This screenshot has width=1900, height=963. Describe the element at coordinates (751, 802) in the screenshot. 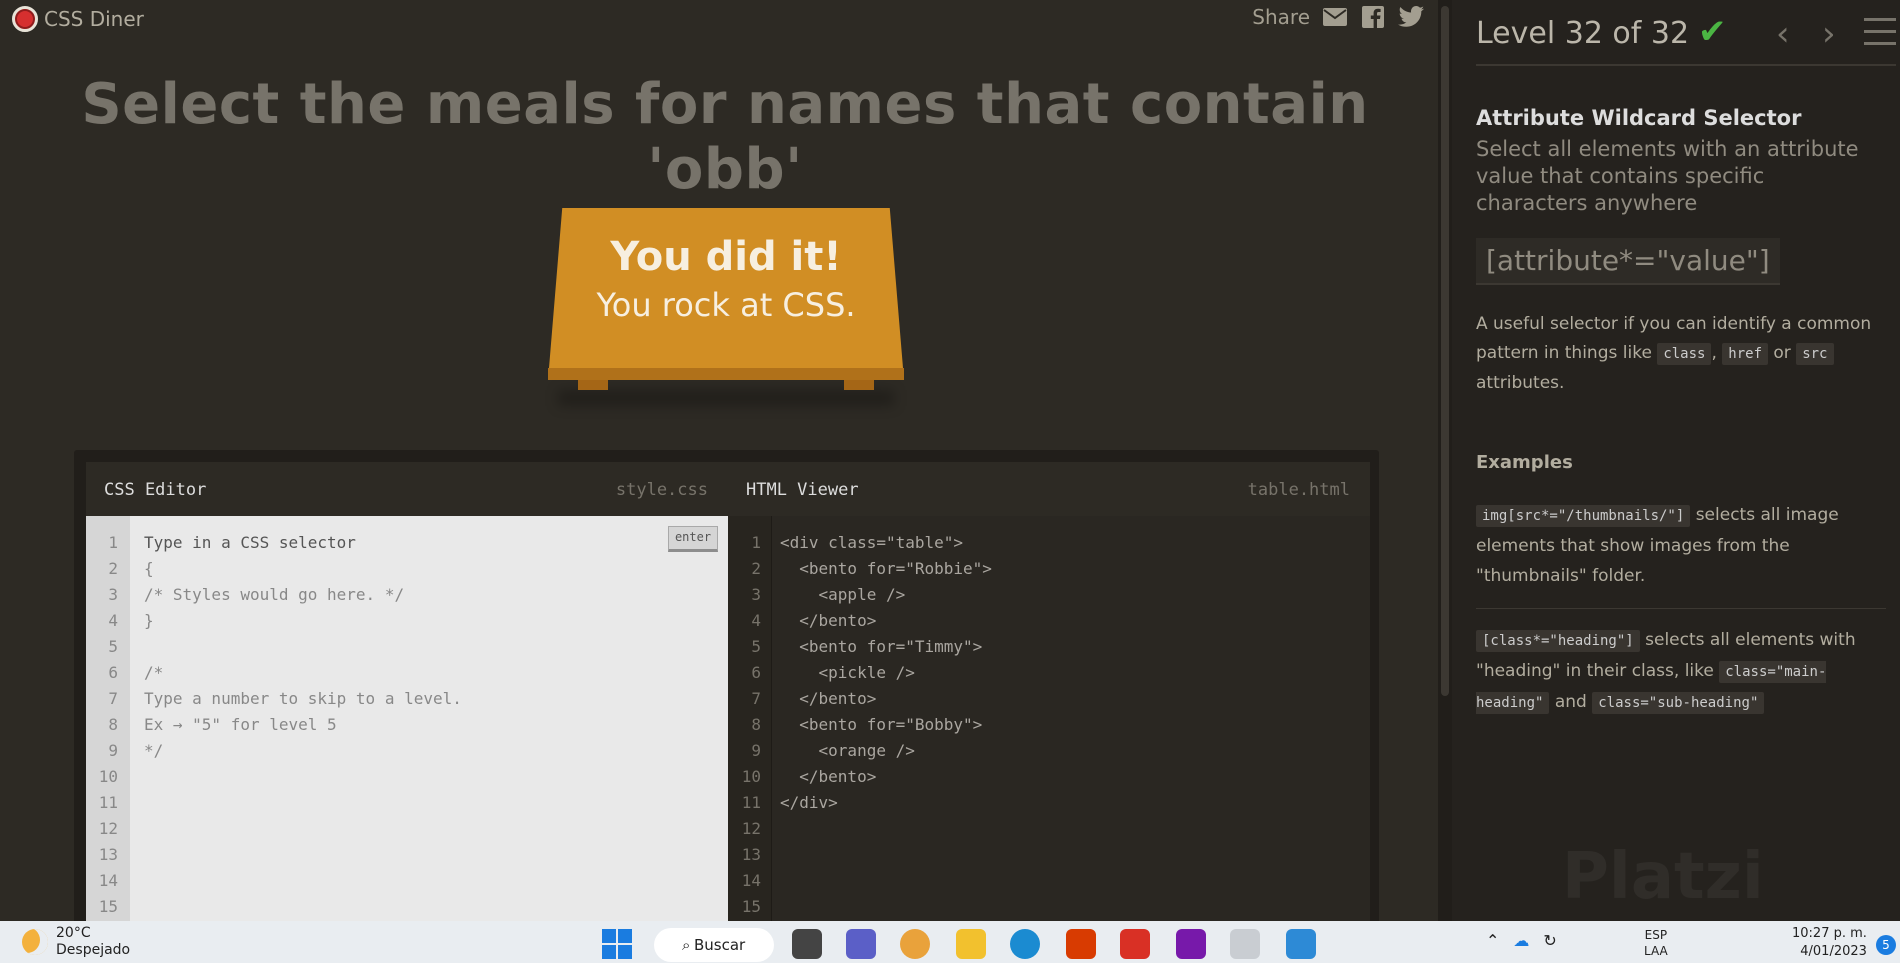

I see `line-number: 11` at that location.